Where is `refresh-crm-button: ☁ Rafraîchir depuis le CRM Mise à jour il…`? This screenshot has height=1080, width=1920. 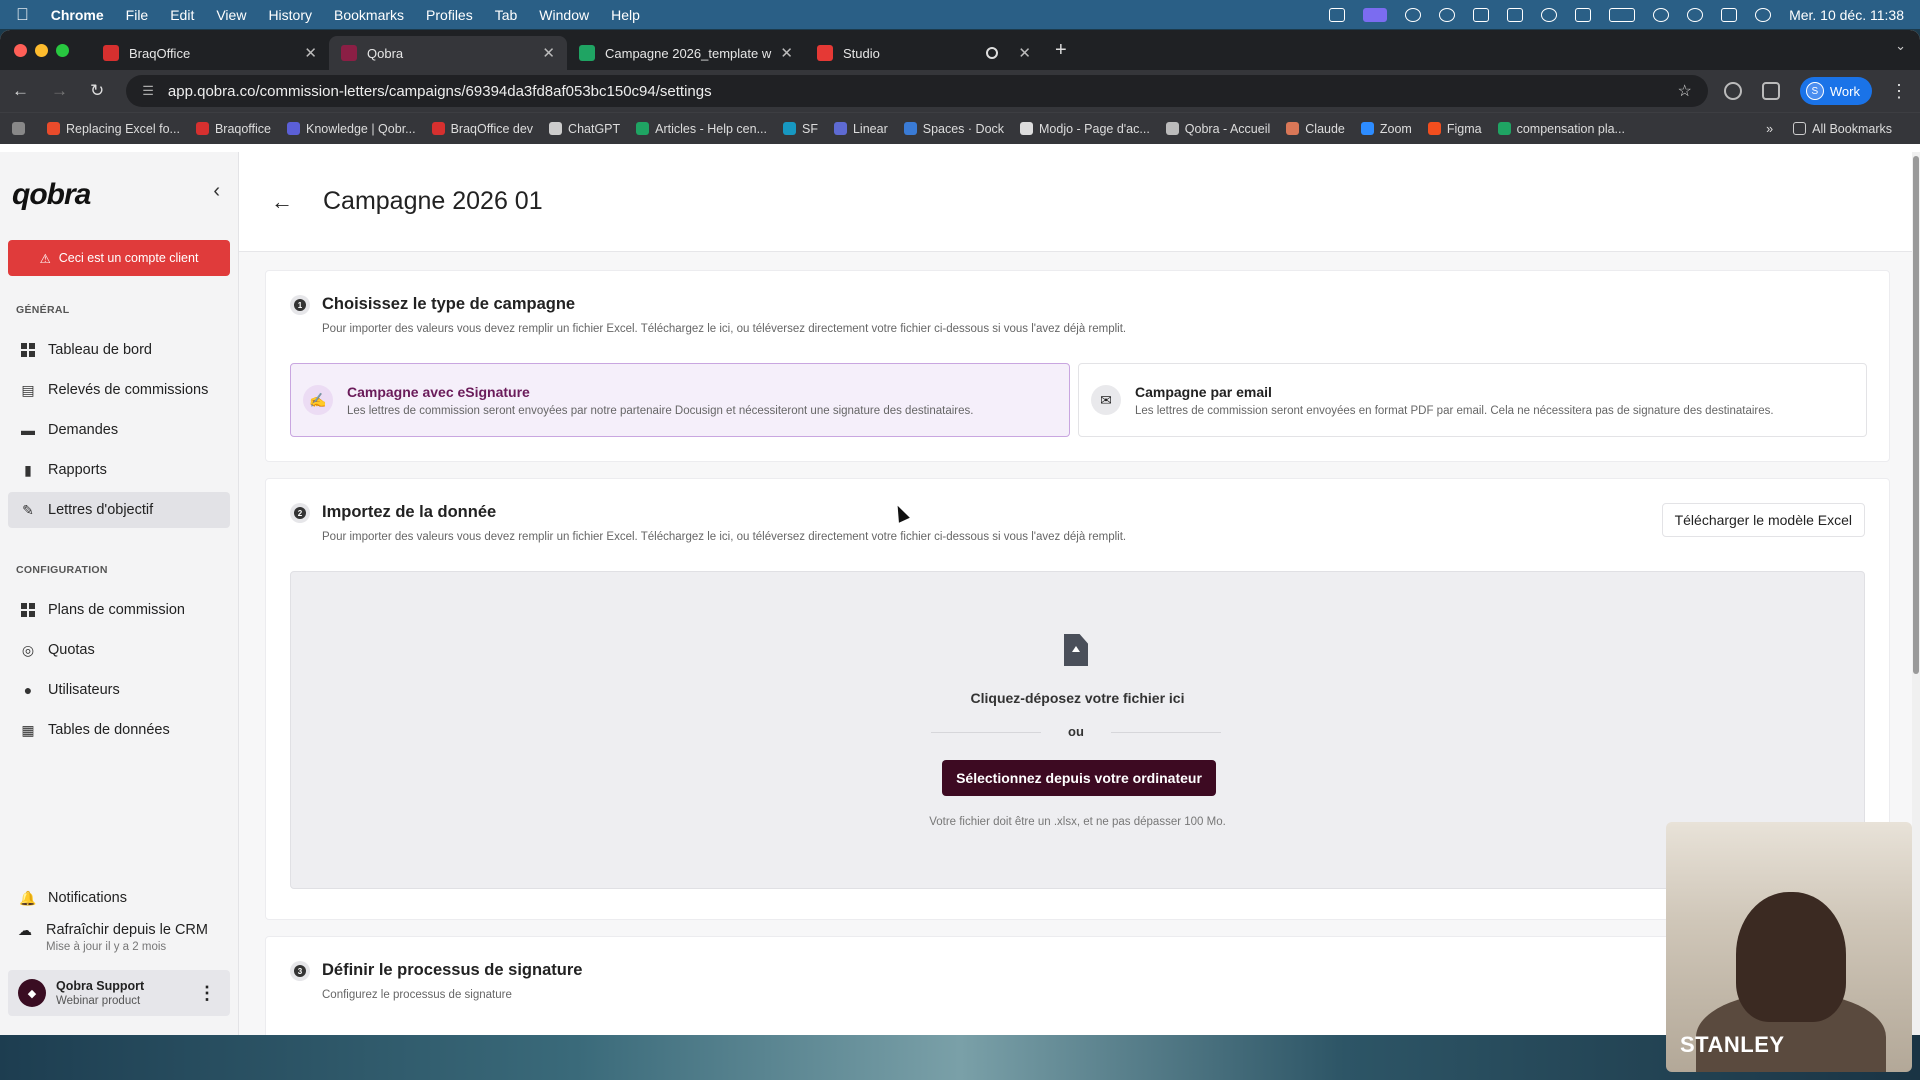
refresh-crm-button: ☁ Rafraîchir depuis le CRM Mise à jour il… is located at coordinates (113, 937).